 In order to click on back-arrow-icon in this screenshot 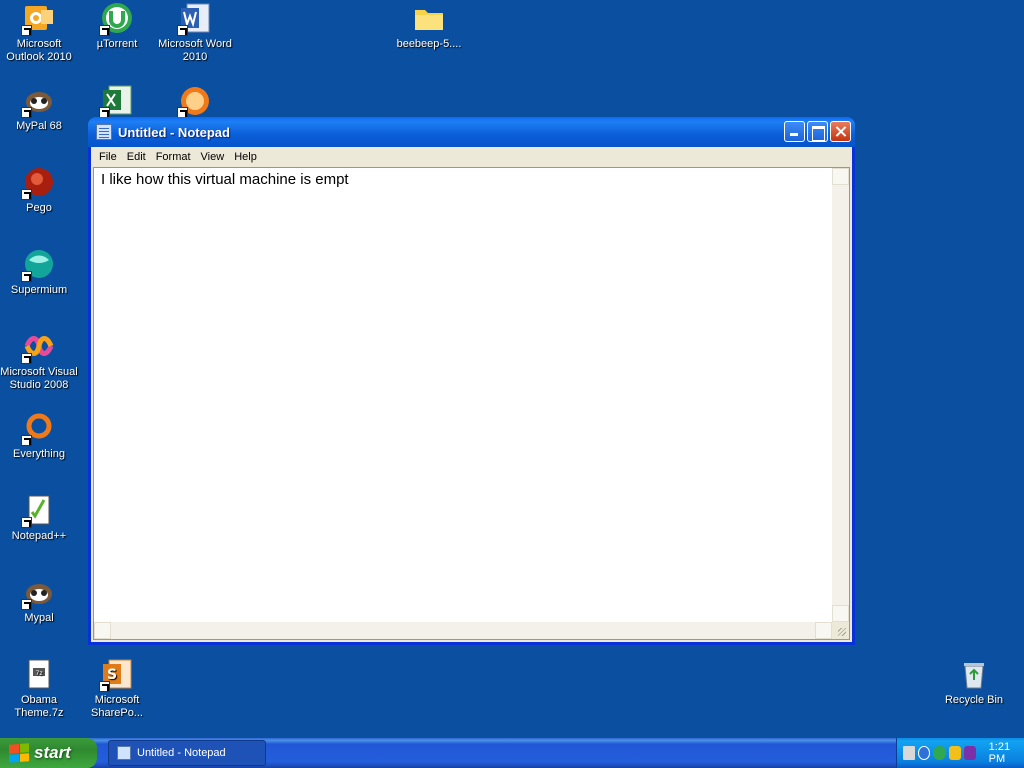, I will do `click(924, 753)`.